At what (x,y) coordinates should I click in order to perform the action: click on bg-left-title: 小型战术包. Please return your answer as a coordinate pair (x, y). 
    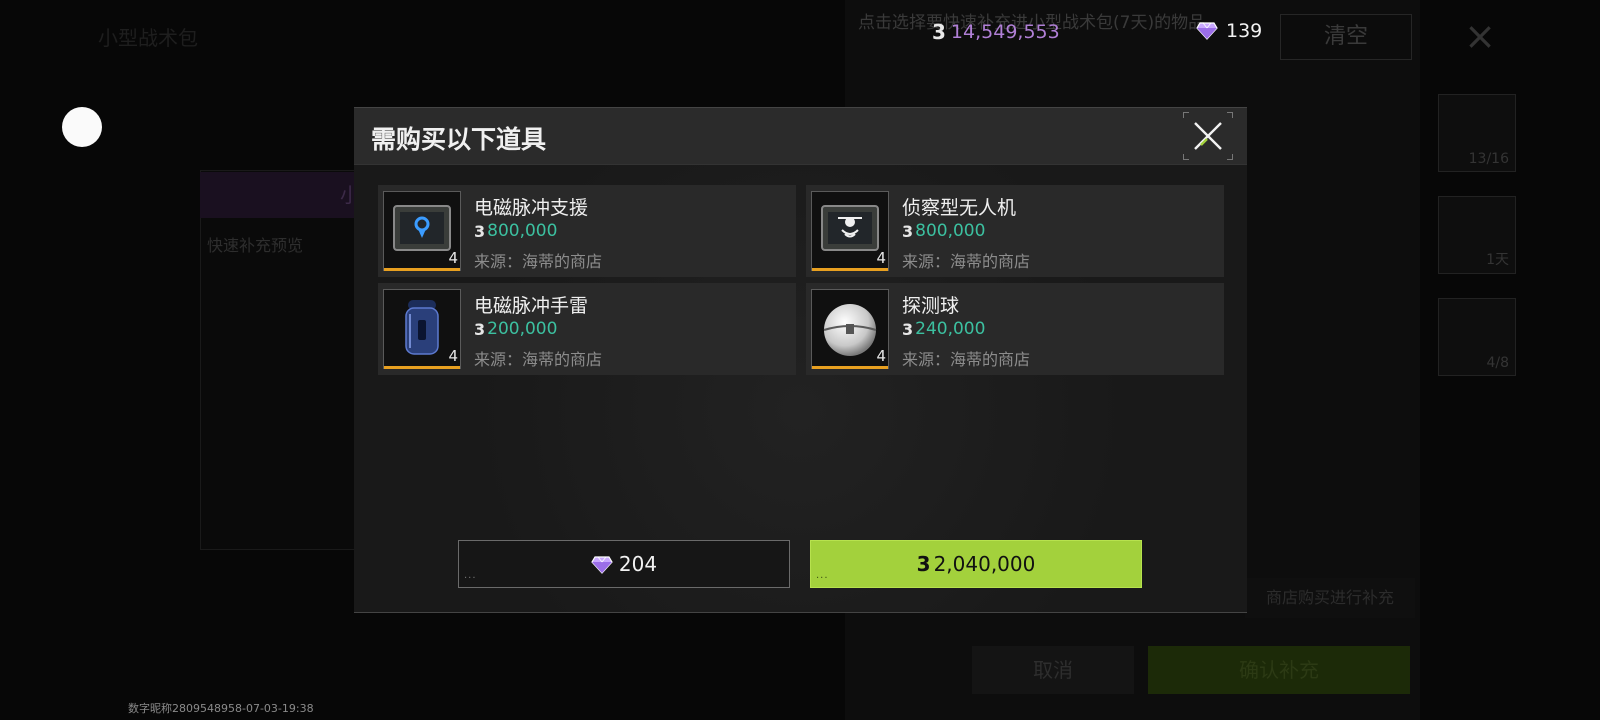
    Looking at the image, I should click on (148, 38).